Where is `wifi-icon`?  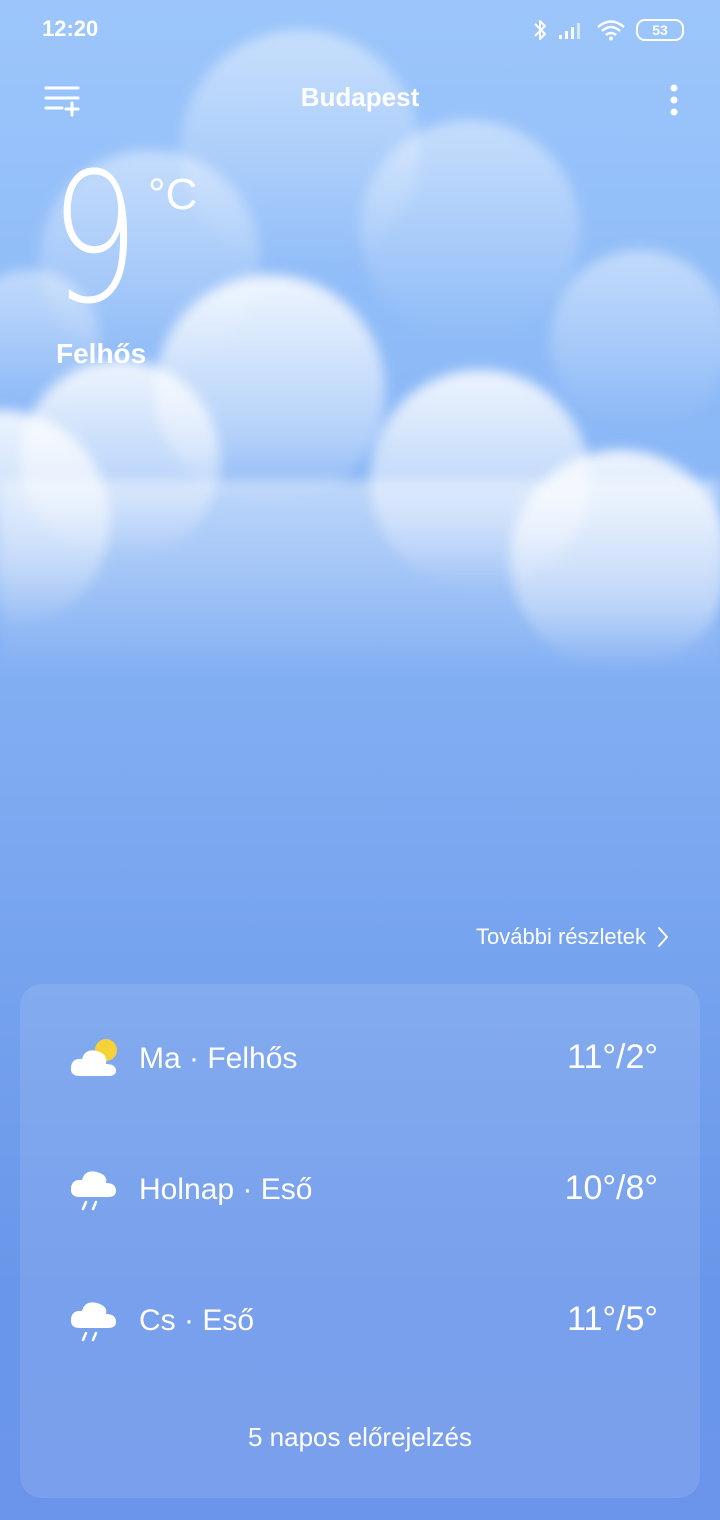
wifi-icon is located at coordinates (611, 30).